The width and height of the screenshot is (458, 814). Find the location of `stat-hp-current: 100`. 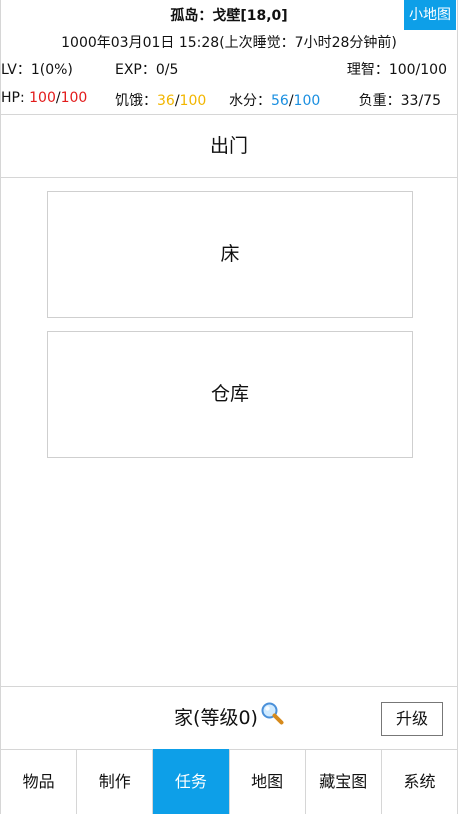

stat-hp-current: 100 is located at coordinates (42, 98).